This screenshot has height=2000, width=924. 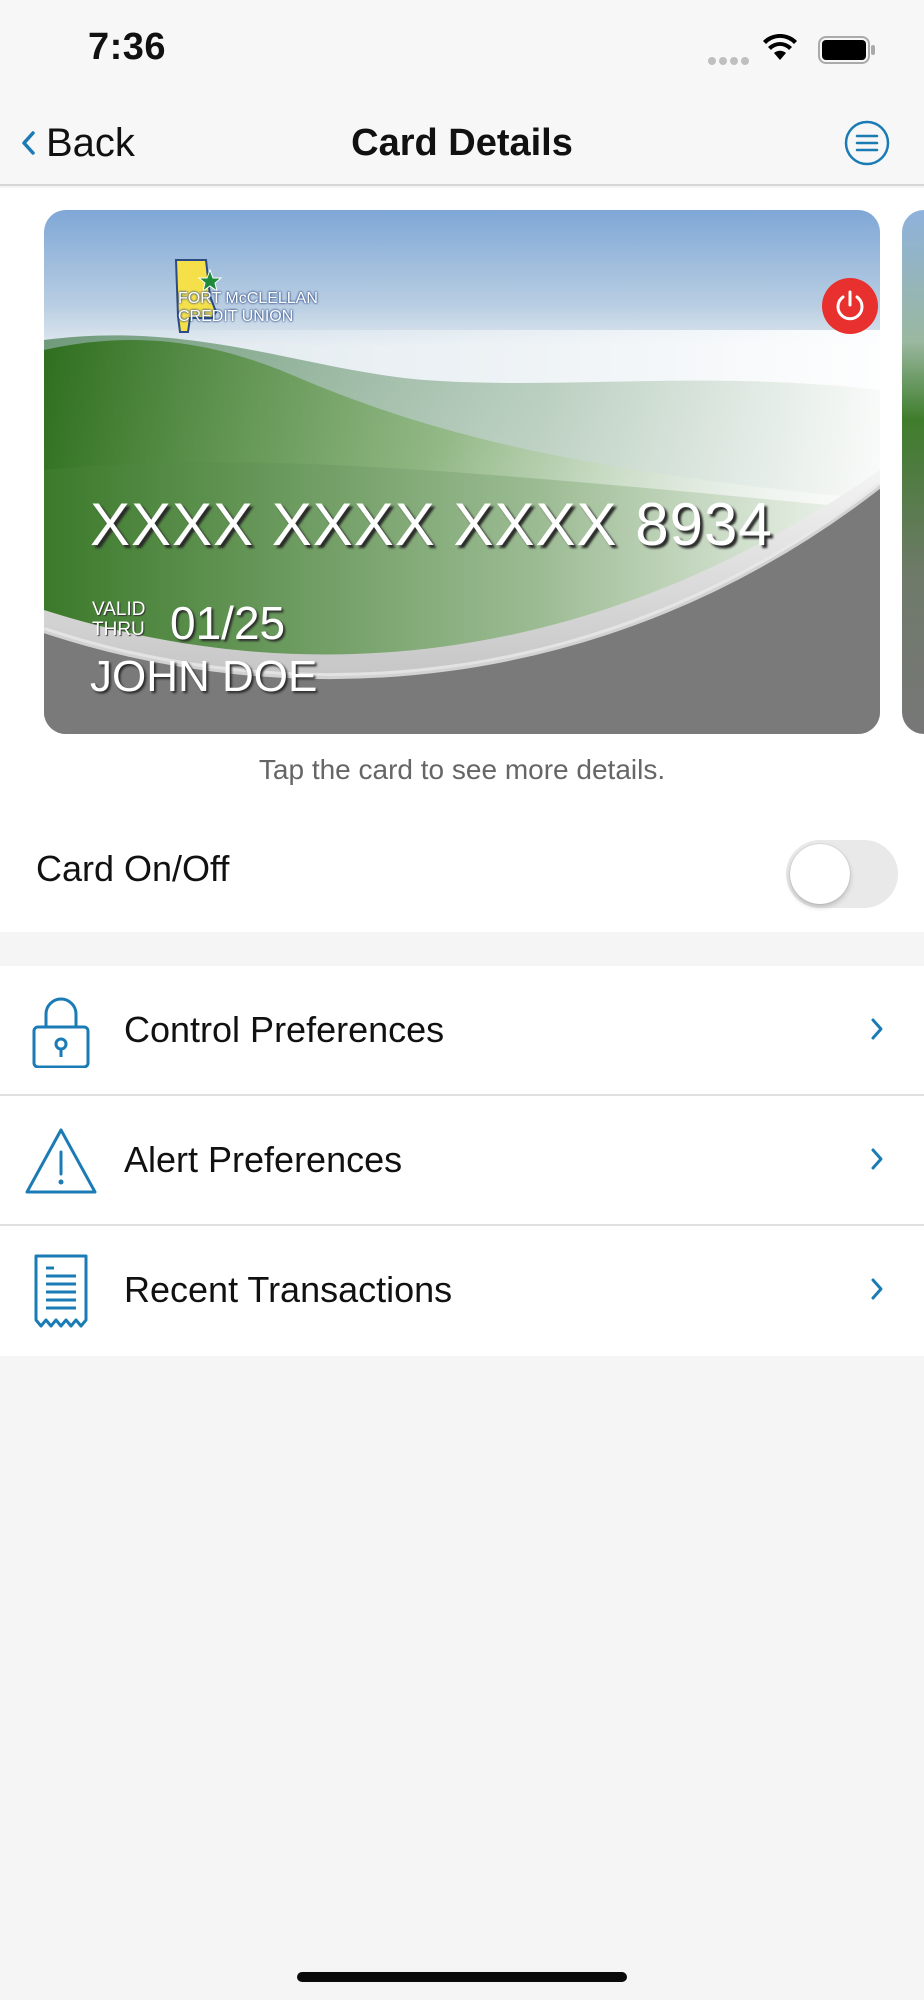 What do you see at coordinates (133, 868) in the screenshot?
I see `card-toggle-label: Card On/Off` at bounding box center [133, 868].